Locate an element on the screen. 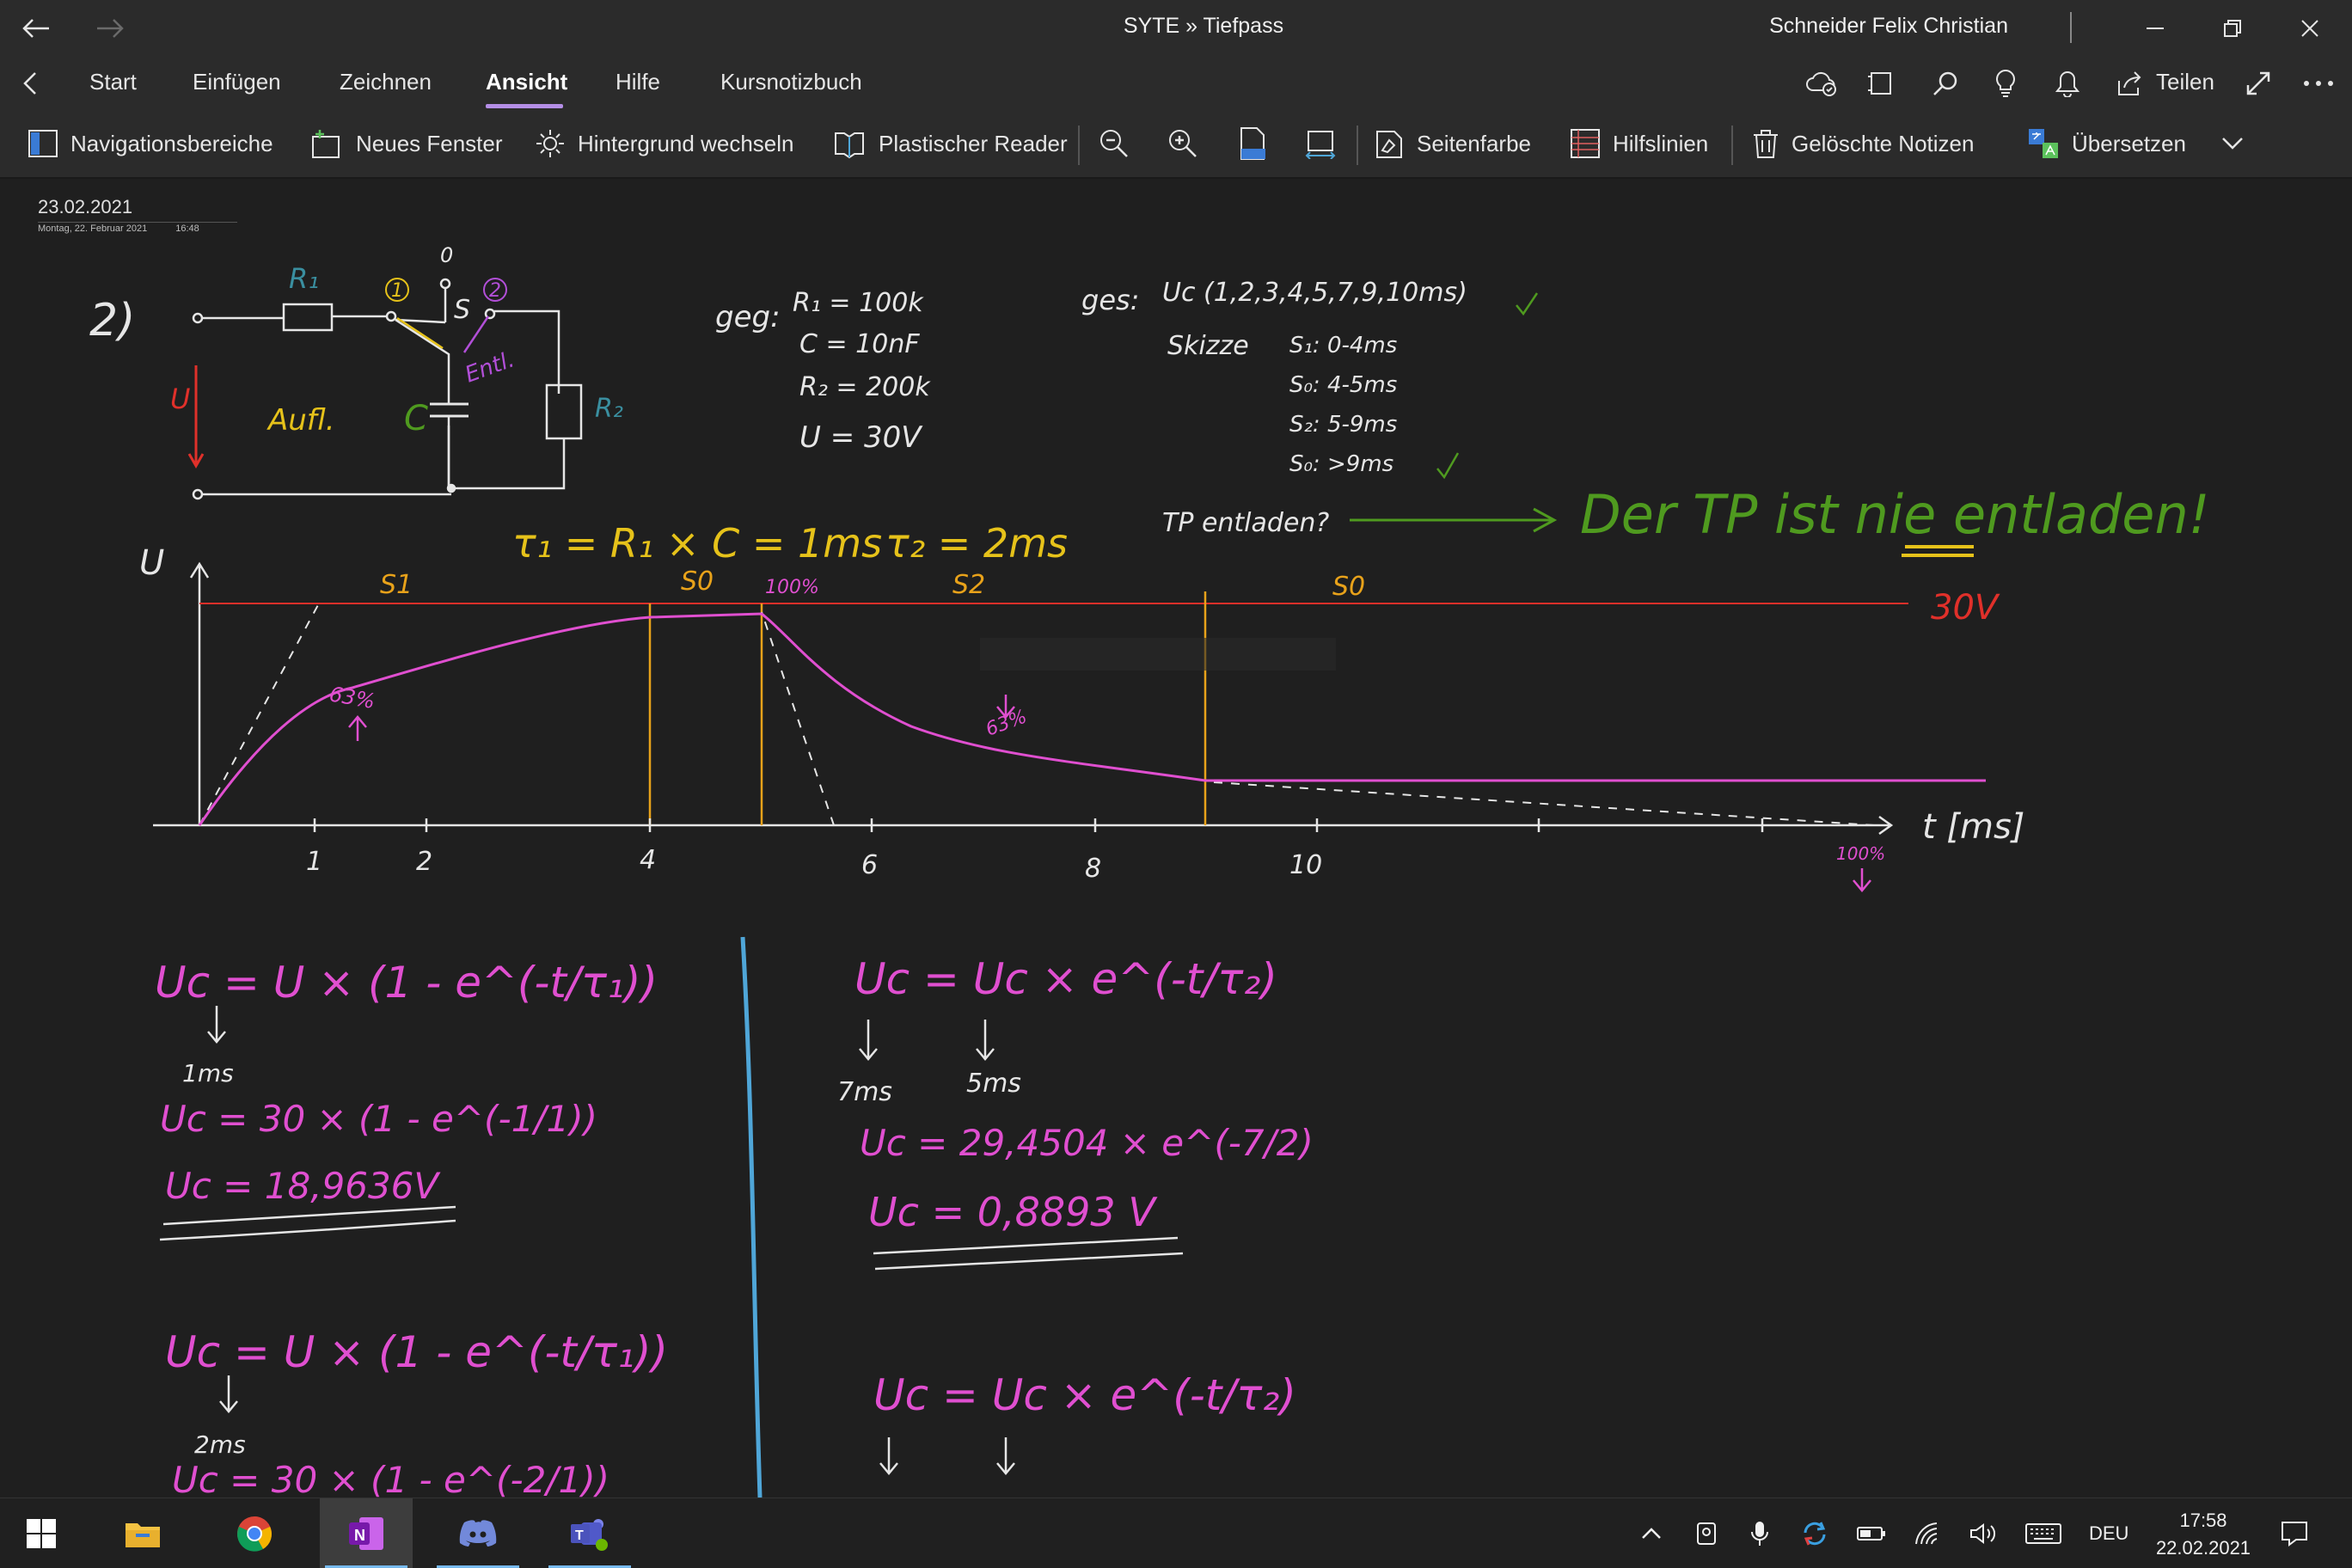 The height and width of the screenshot is (1568, 2352). start-button is located at coordinates (41, 1533).